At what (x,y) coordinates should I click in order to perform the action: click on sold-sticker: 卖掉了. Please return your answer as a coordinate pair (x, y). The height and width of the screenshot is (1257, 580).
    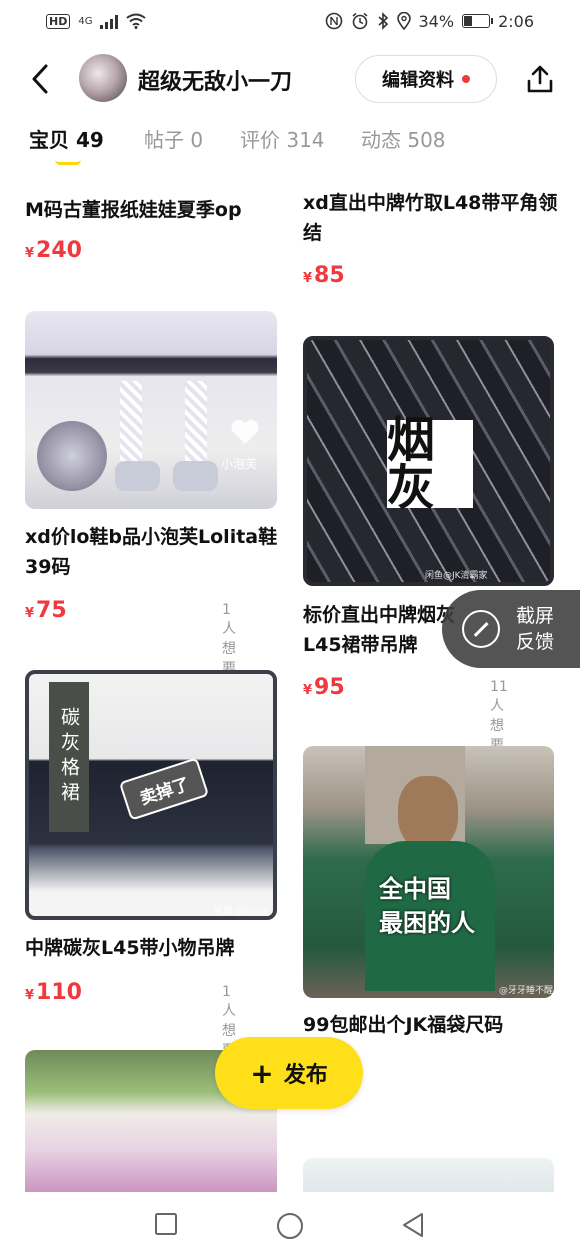
    Looking at the image, I should click on (164, 789).